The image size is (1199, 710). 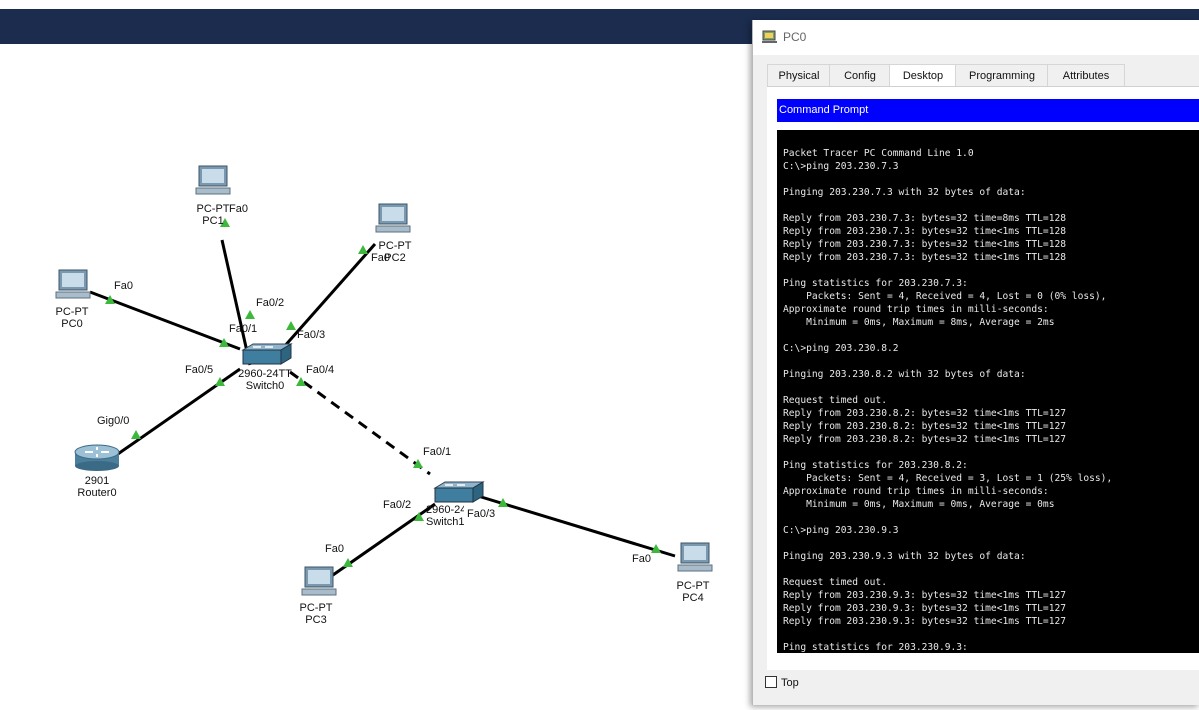 I want to click on pc1-port-label: Fa0, so click(x=238, y=209).